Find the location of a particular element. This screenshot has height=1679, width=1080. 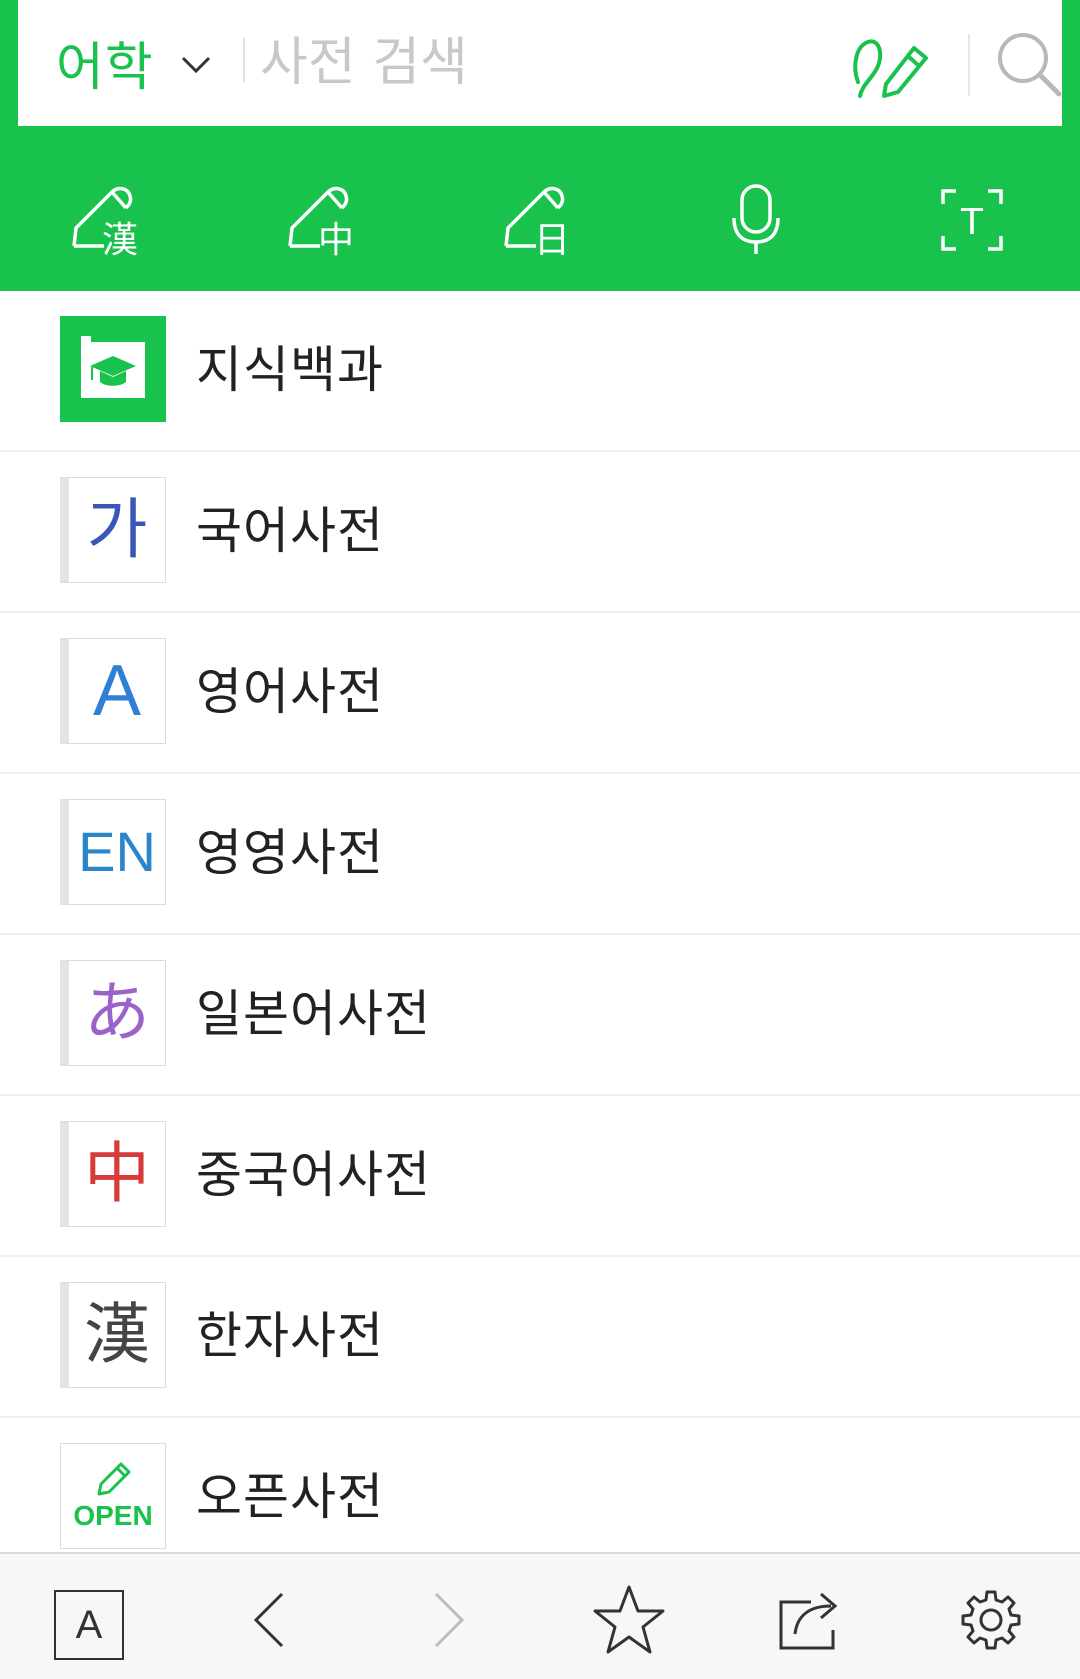

hanja-dictionary-icon: 漢 is located at coordinates (113, 1335).